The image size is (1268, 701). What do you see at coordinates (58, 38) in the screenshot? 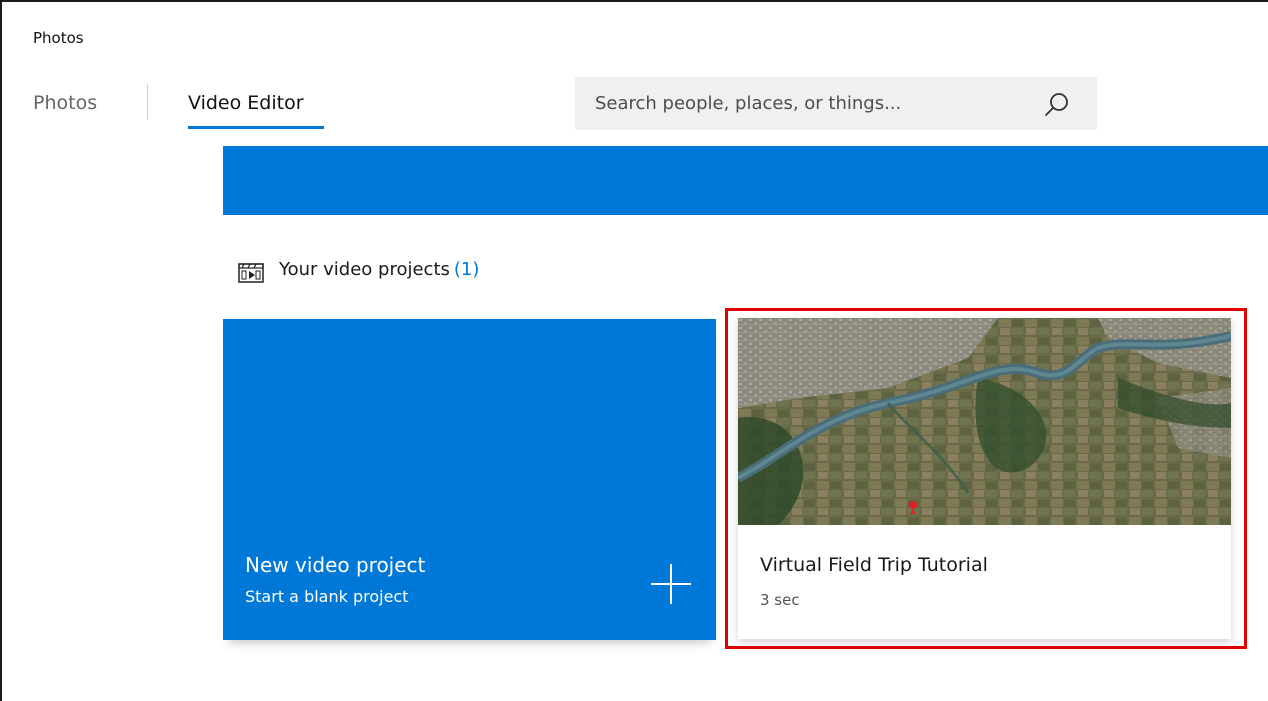
I see `app-title: Photos` at bounding box center [58, 38].